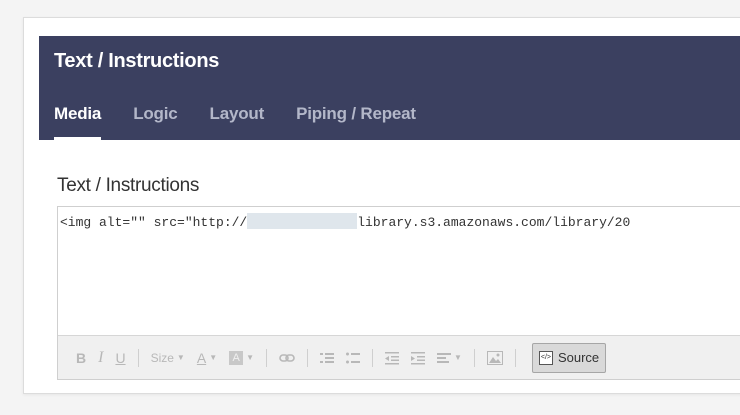 The width and height of the screenshot is (740, 415). I want to click on link-button, so click(287, 358).